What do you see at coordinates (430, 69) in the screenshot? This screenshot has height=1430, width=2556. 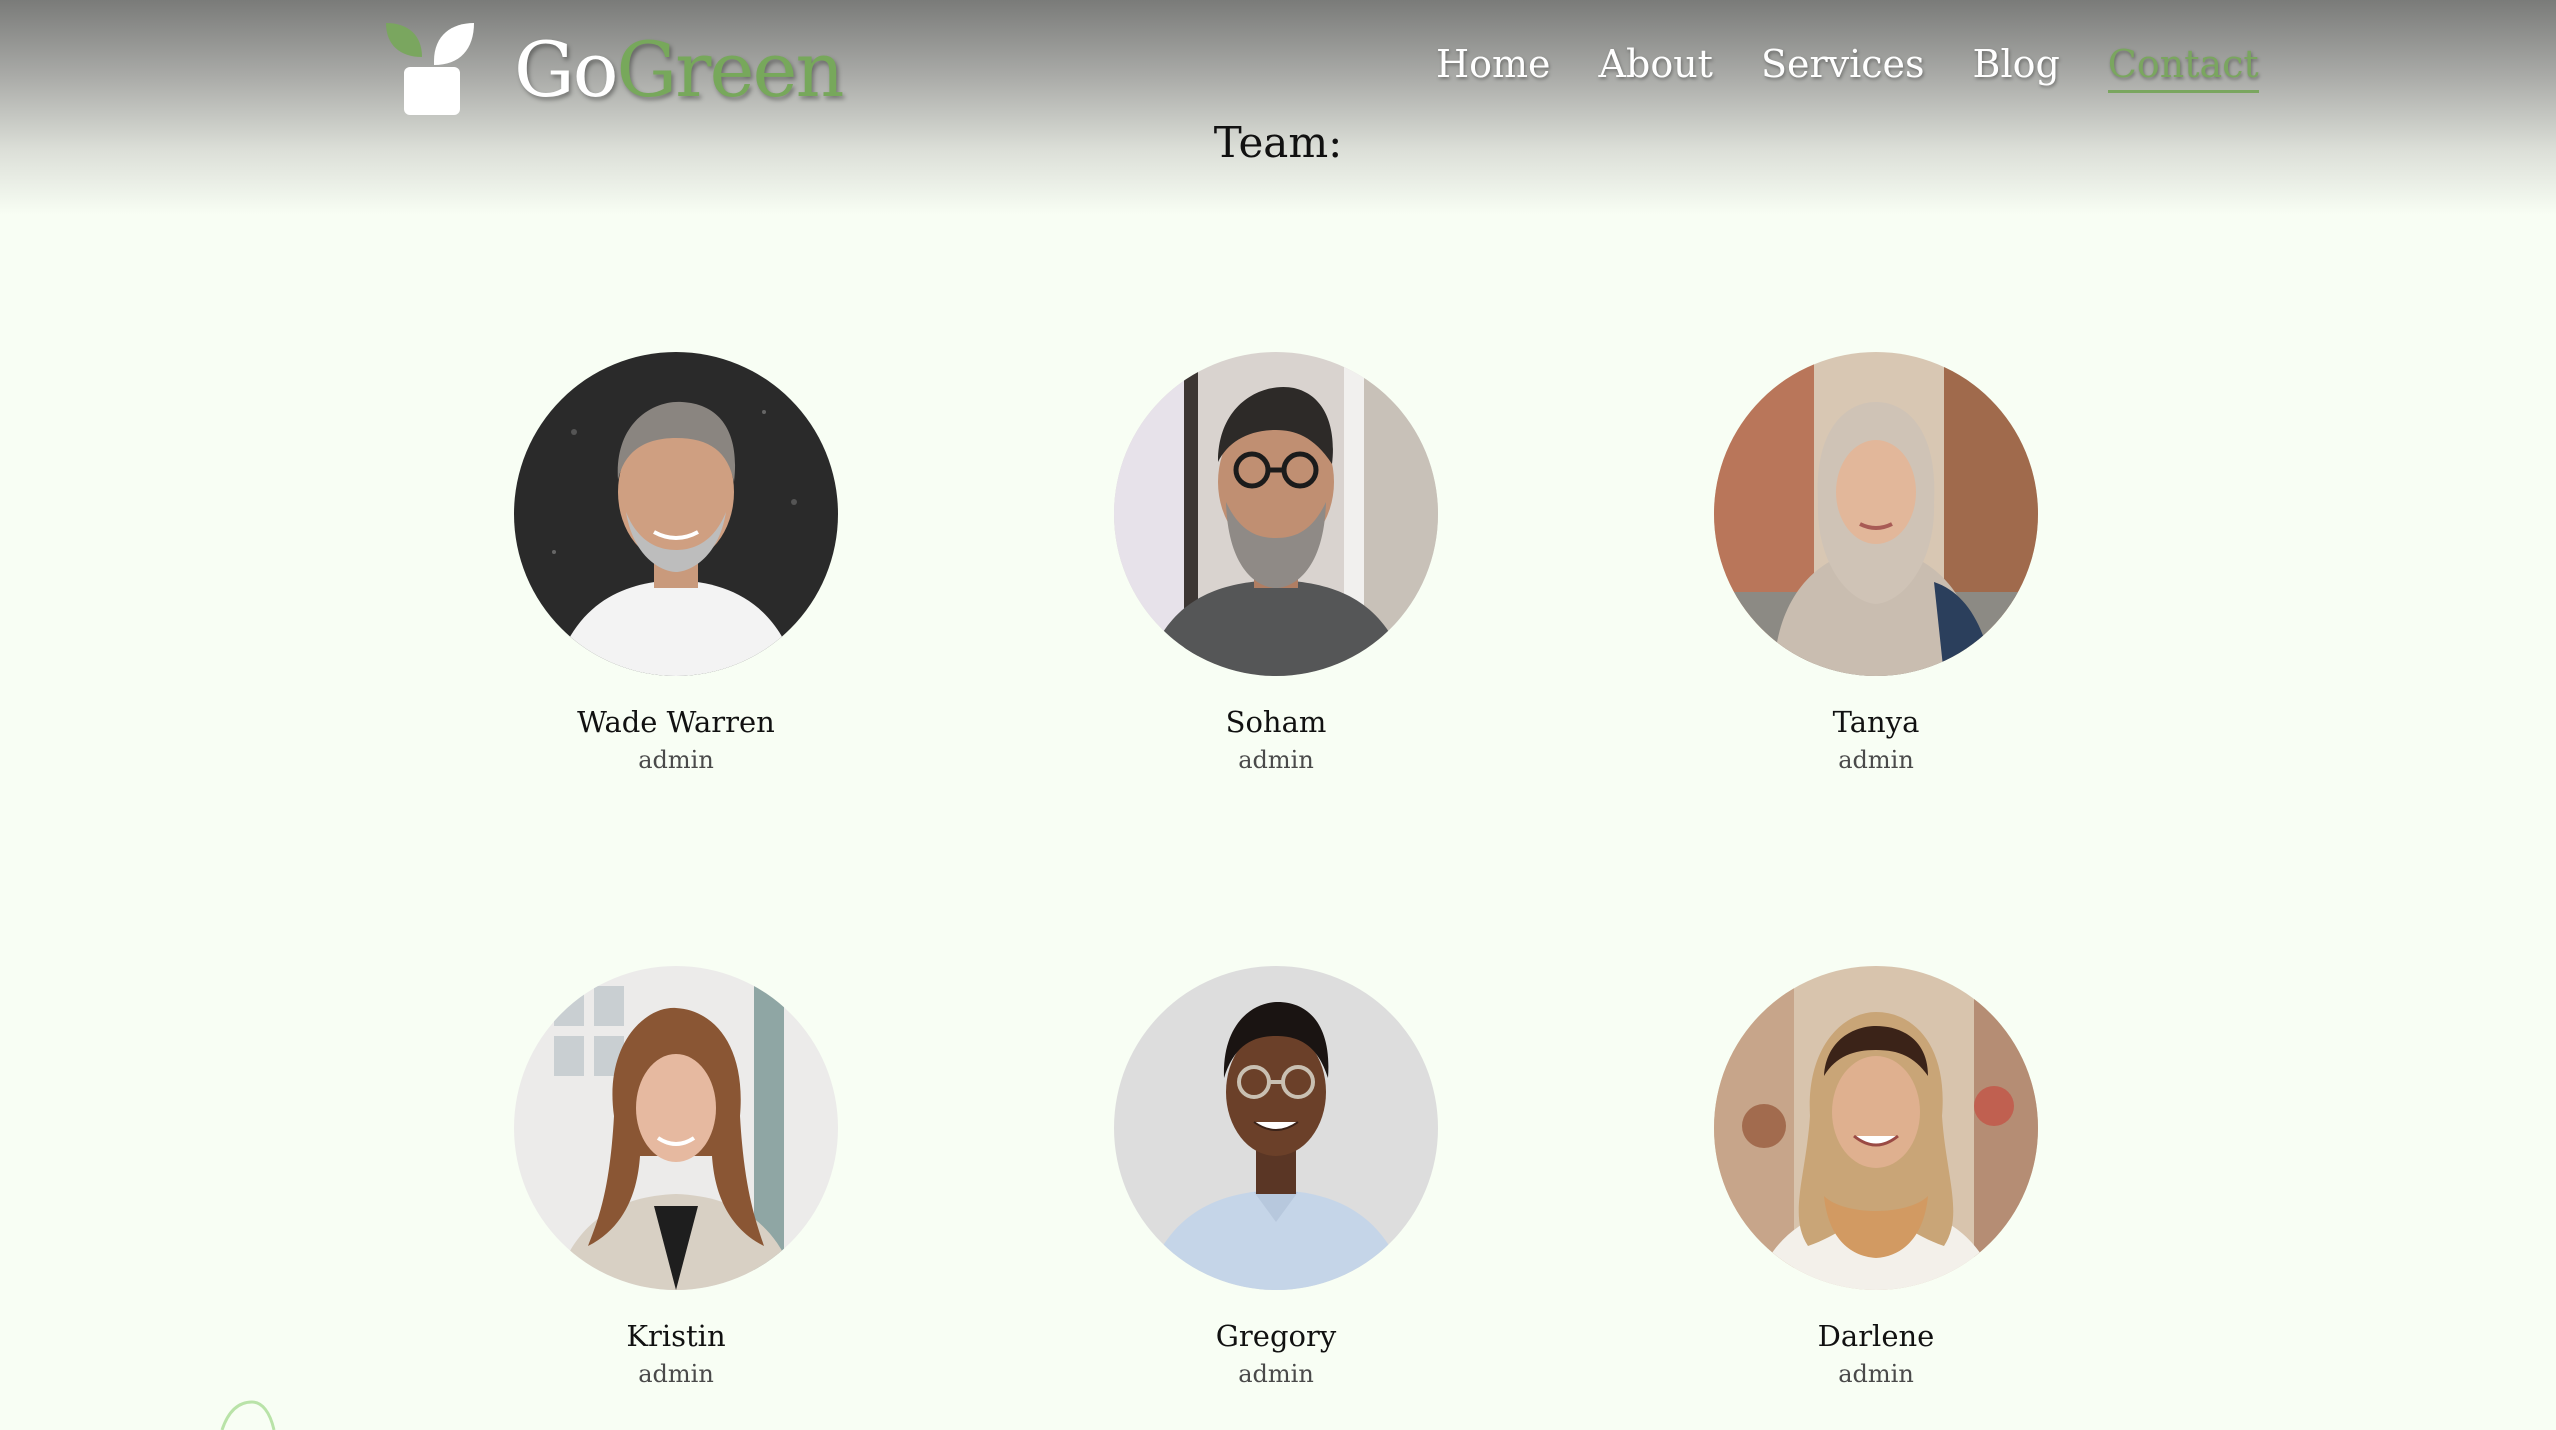 I see `plant-pot-logo-icon` at bounding box center [430, 69].